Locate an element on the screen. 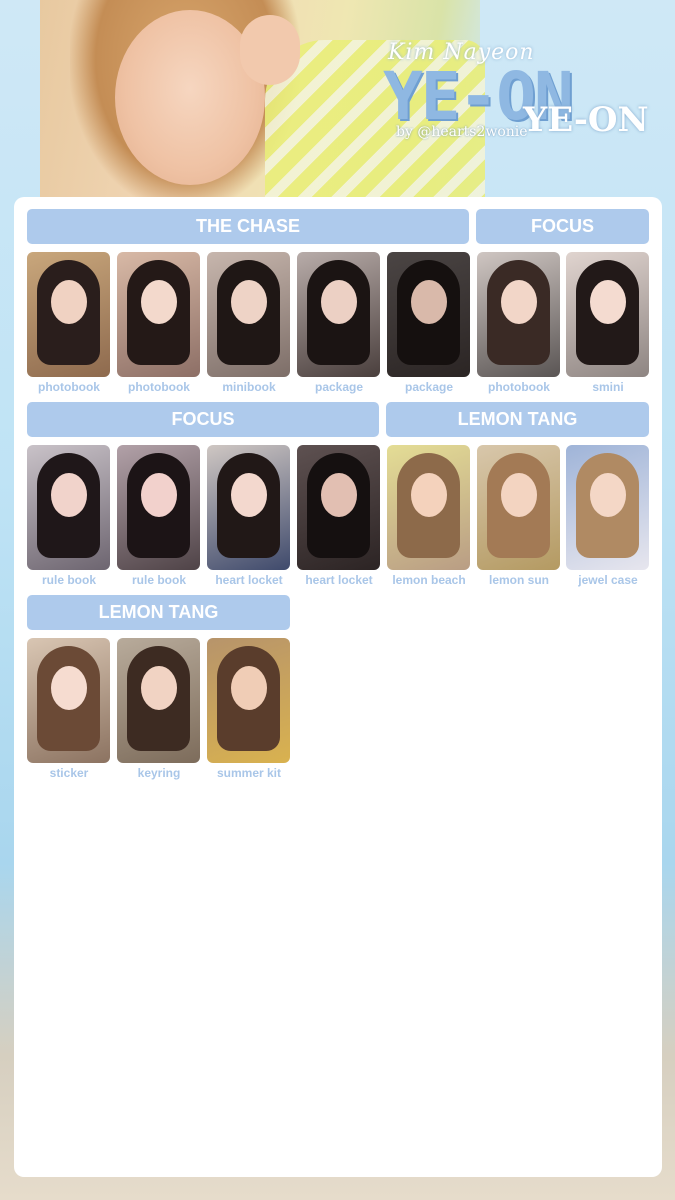 Image resolution: width=675 pixels, height=1200 pixels. card-label: summer kit is located at coordinates (249, 773).